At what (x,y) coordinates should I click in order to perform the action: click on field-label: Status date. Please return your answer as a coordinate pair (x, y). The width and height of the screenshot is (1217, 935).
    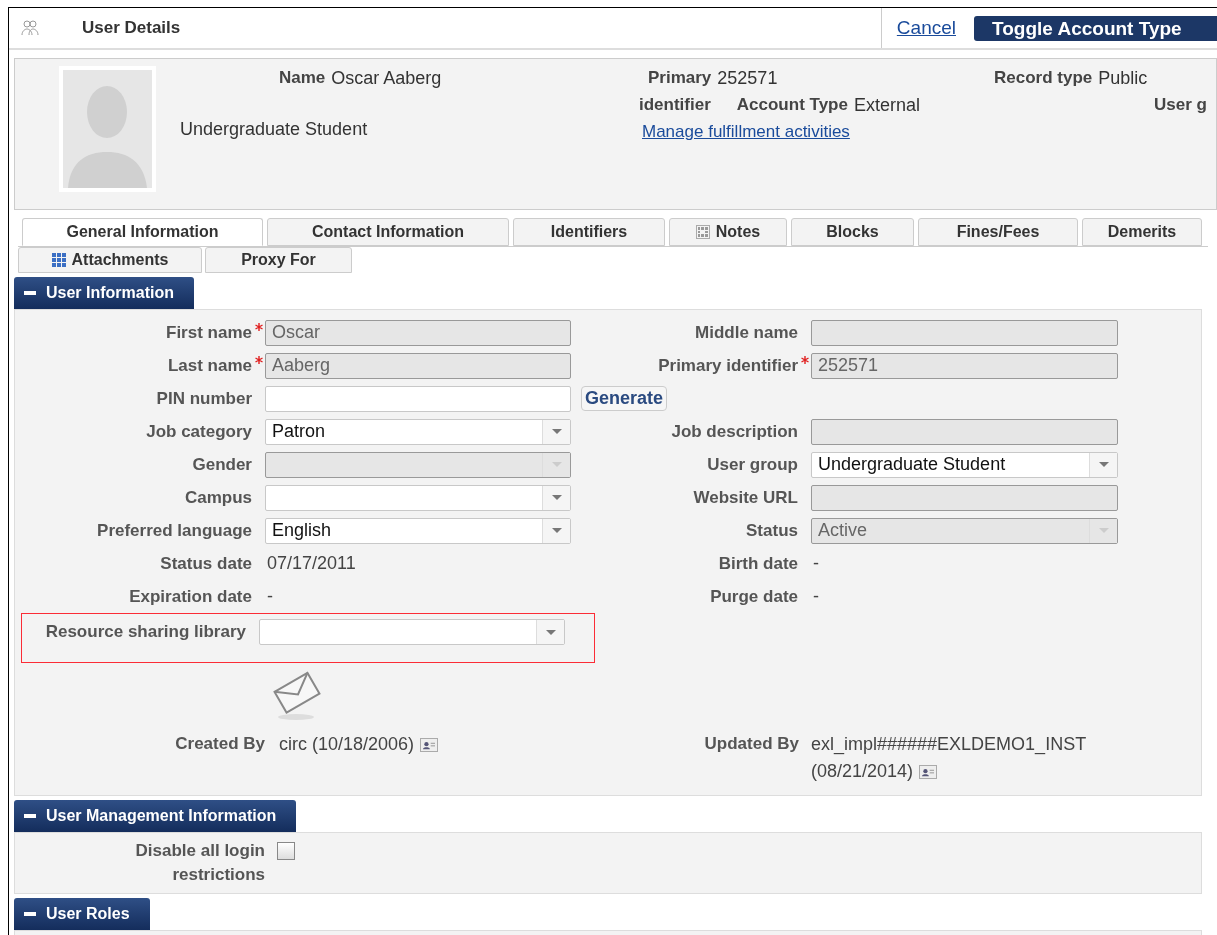
    Looking at the image, I should click on (206, 563).